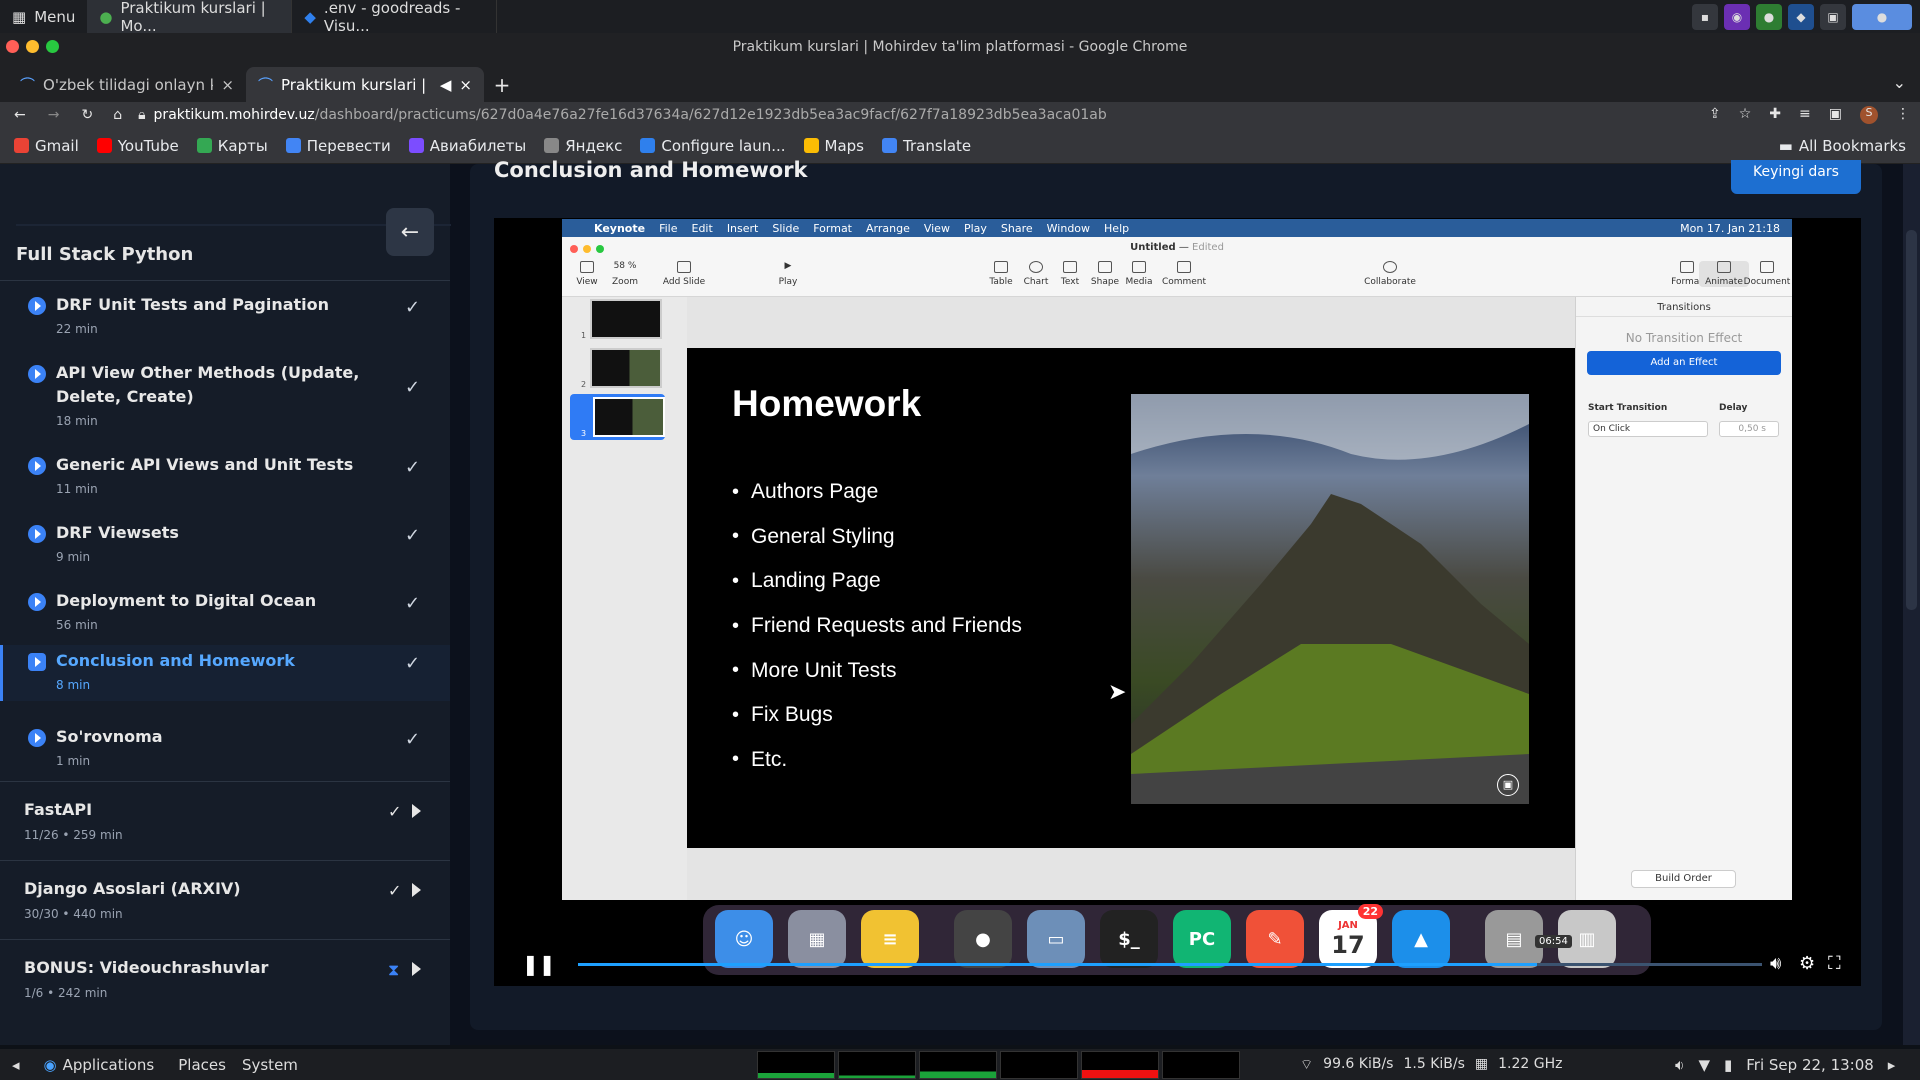 This screenshot has height=1080, width=1920. Describe the element at coordinates (1775, 115) in the screenshot. I see `extensions-icon: ✚` at that location.